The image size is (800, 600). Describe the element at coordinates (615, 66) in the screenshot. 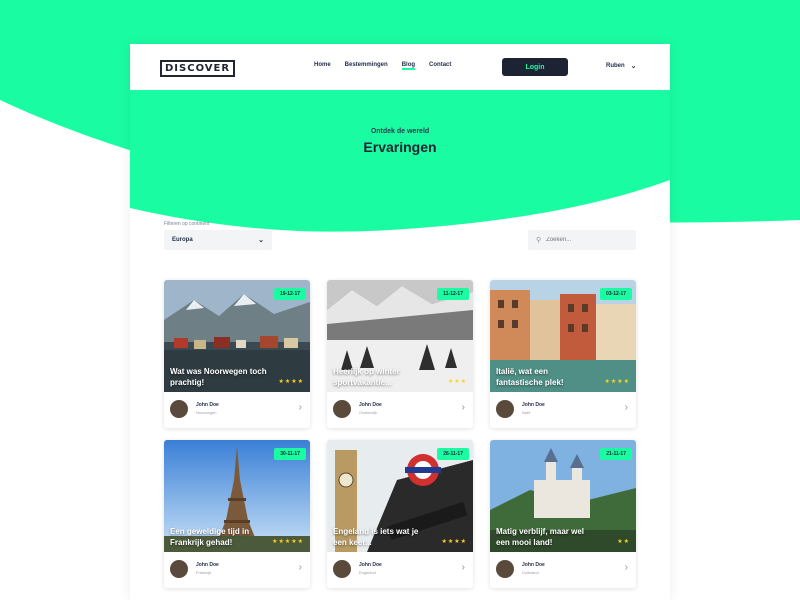

I see `user-name: Ruben` at that location.